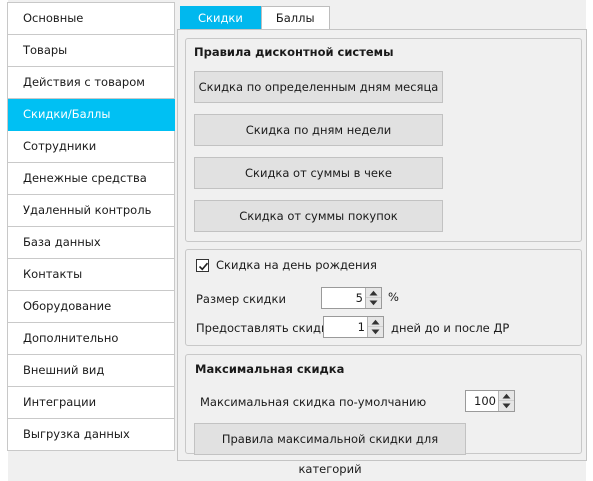 The height and width of the screenshot is (481, 593). What do you see at coordinates (450, 328) in the screenshot?
I see `provide-discount-suffix: дней до и после ДР` at bounding box center [450, 328].